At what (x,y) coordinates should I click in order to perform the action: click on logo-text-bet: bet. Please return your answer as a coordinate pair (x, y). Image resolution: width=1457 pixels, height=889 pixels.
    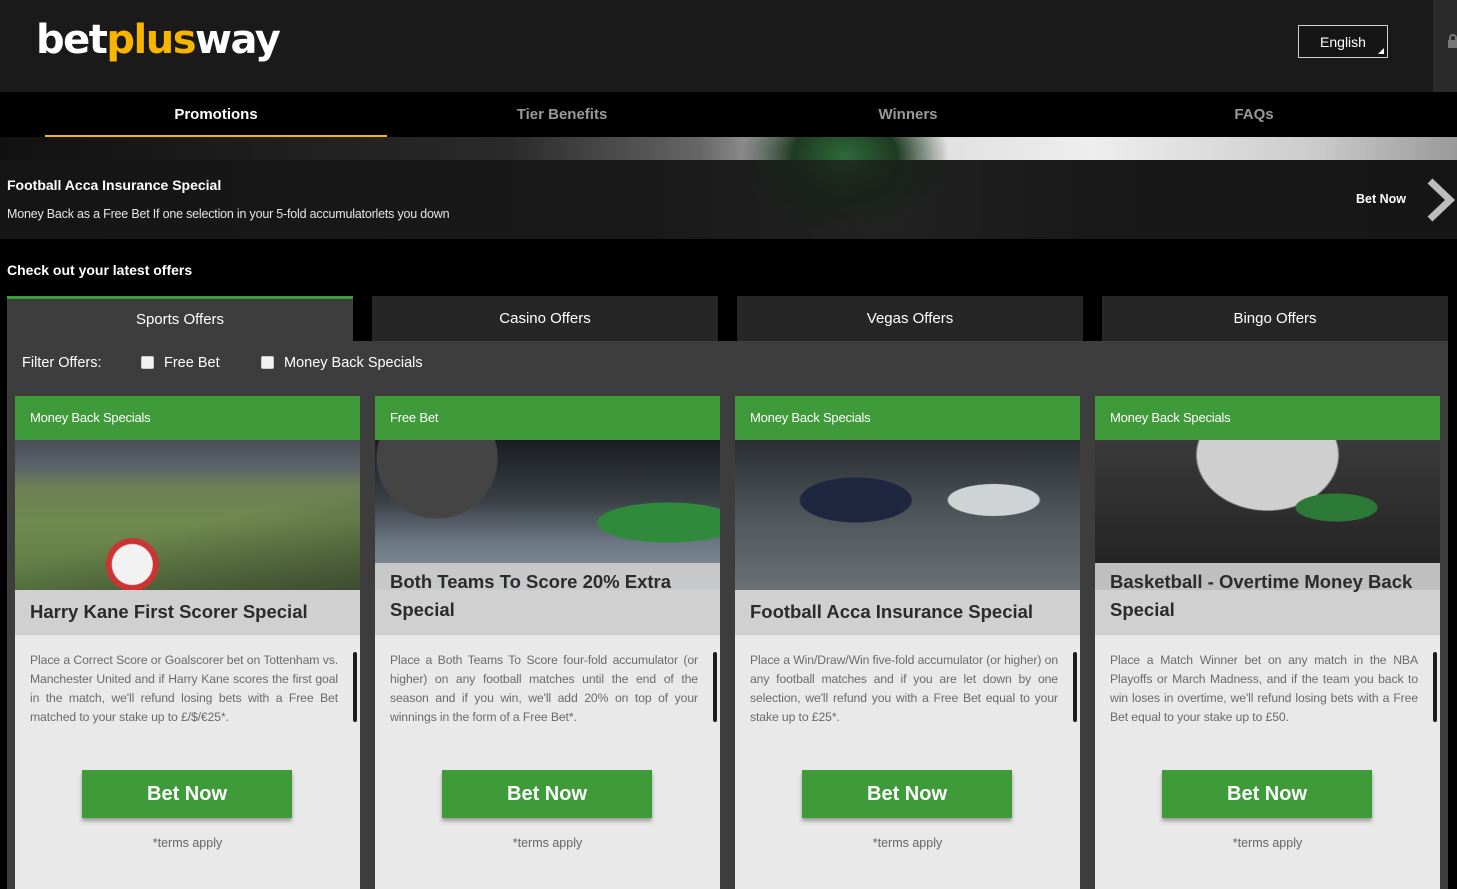
    Looking at the image, I should click on (72, 40).